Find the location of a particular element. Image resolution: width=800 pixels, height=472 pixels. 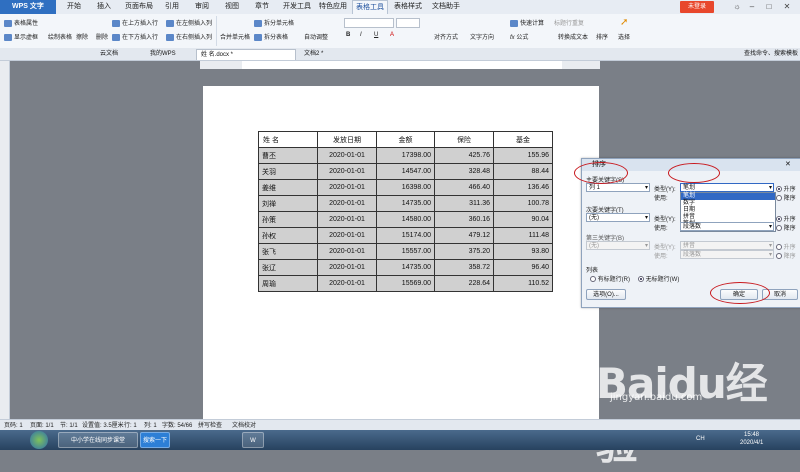

menu-references: 引用 is located at coordinates (172, 7).